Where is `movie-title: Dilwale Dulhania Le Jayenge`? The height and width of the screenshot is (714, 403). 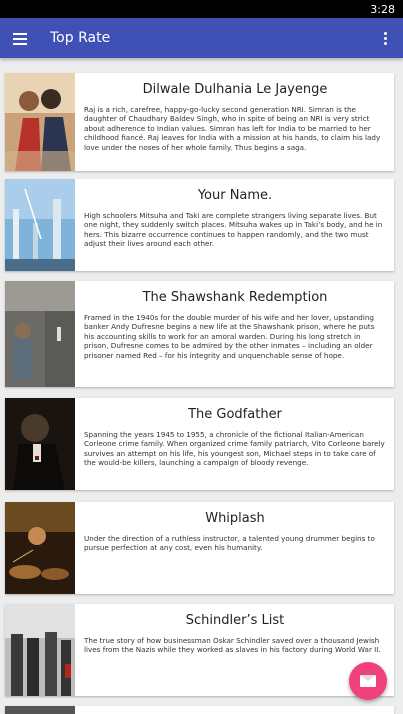
movie-title: Dilwale Dulhania Le Jayenge is located at coordinates (235, 89).